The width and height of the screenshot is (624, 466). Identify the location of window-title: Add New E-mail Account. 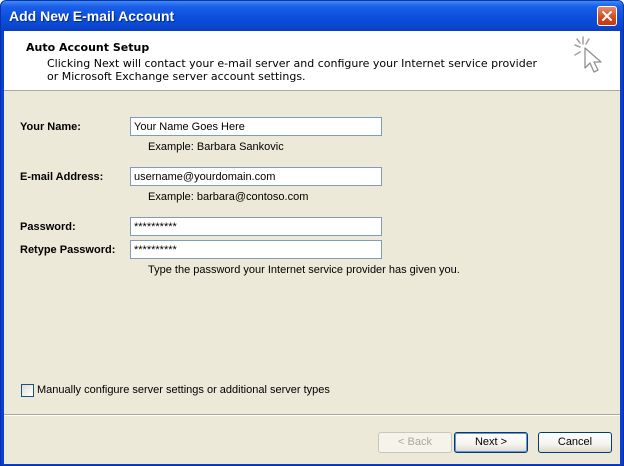
(92, 16).